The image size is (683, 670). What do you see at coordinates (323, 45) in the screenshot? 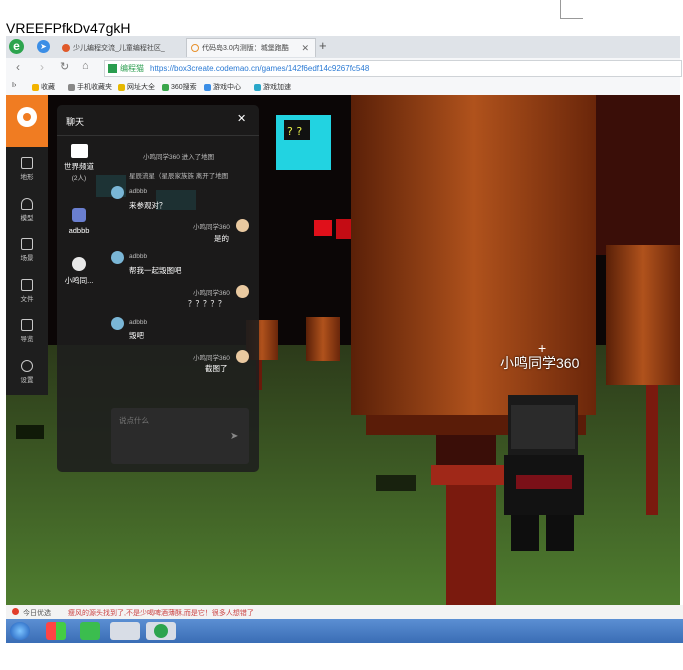
I see `new-tab-button: +` at bounding box center [323, 45].